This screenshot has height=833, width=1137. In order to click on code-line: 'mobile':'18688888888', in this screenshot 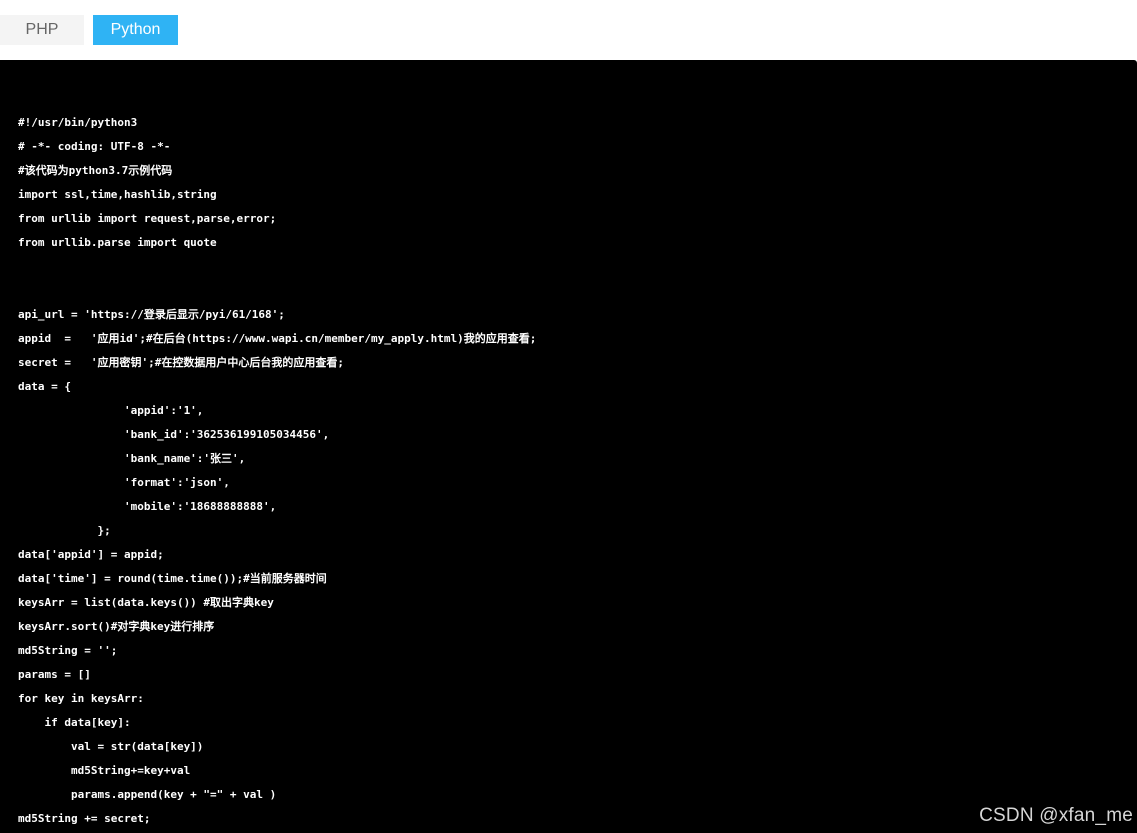, I will do `click(147, 506)`.